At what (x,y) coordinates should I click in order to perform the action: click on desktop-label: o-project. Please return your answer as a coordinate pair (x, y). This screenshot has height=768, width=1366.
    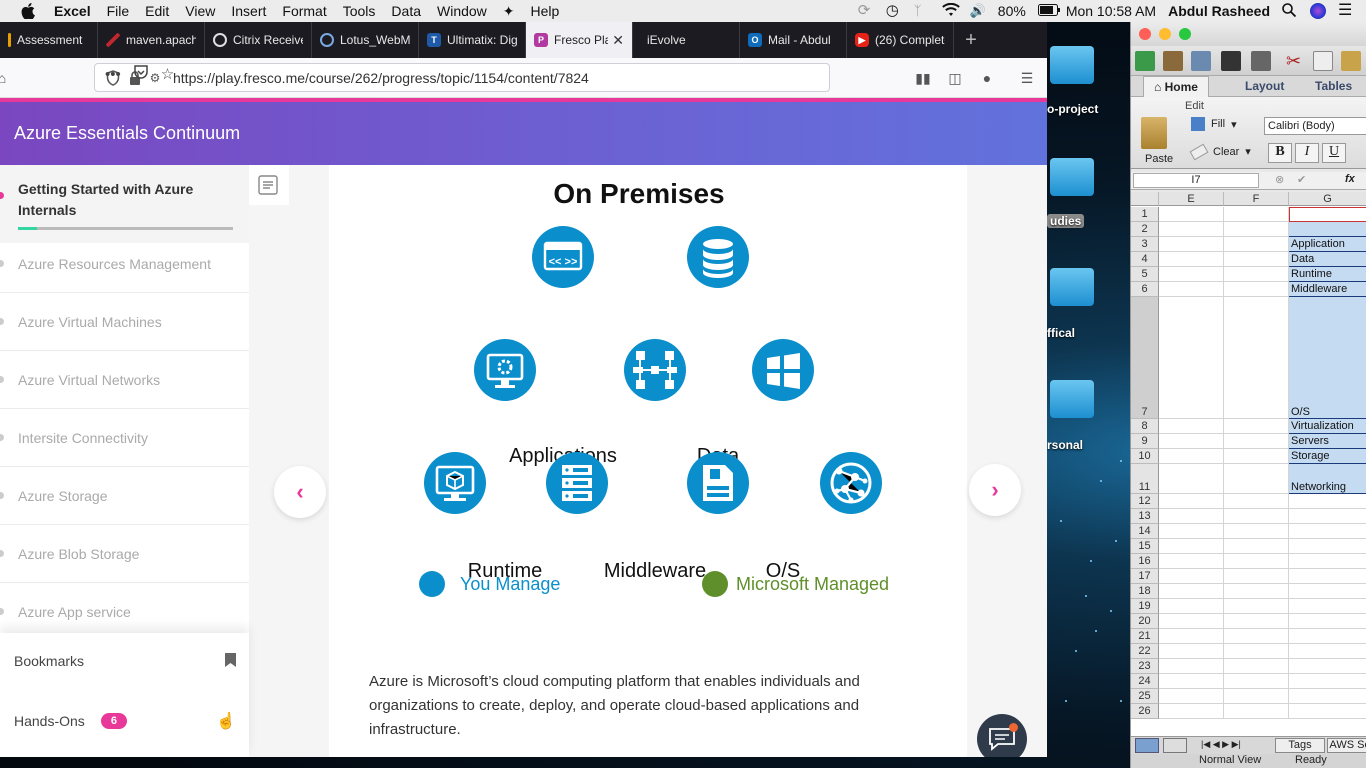
    Looking at the image, I should click on (1072, 109).